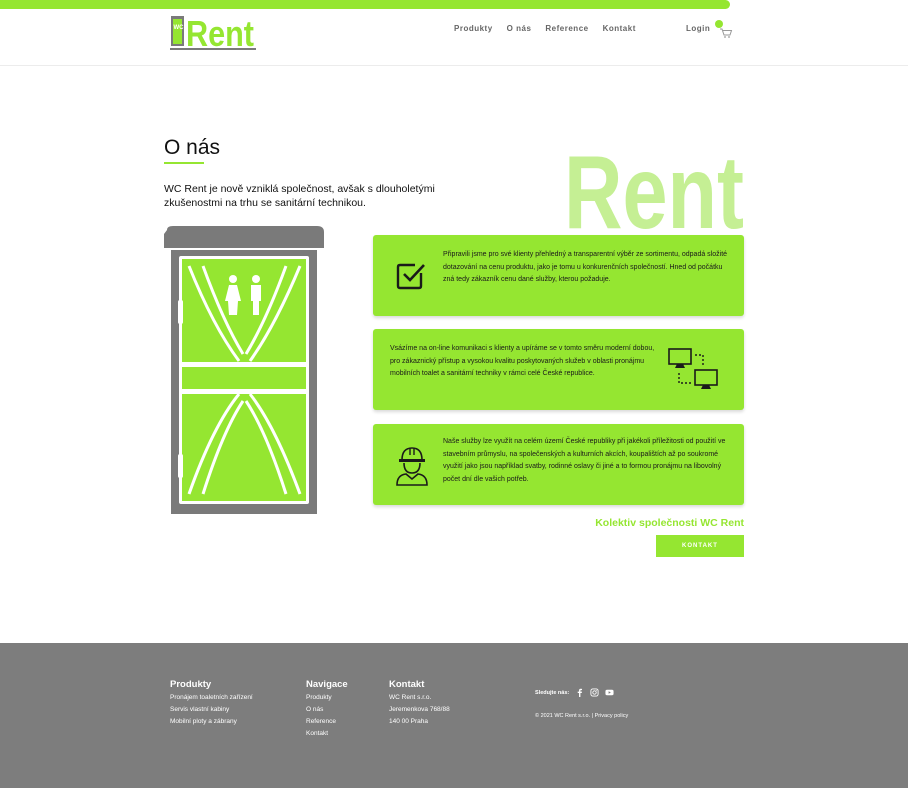 The height and width of the screenshot is (788, 908). Describe the element at coordinates (419, 709) in the screenshot. I see `footer-address-line: Jeremenkova 768/88` at that location.